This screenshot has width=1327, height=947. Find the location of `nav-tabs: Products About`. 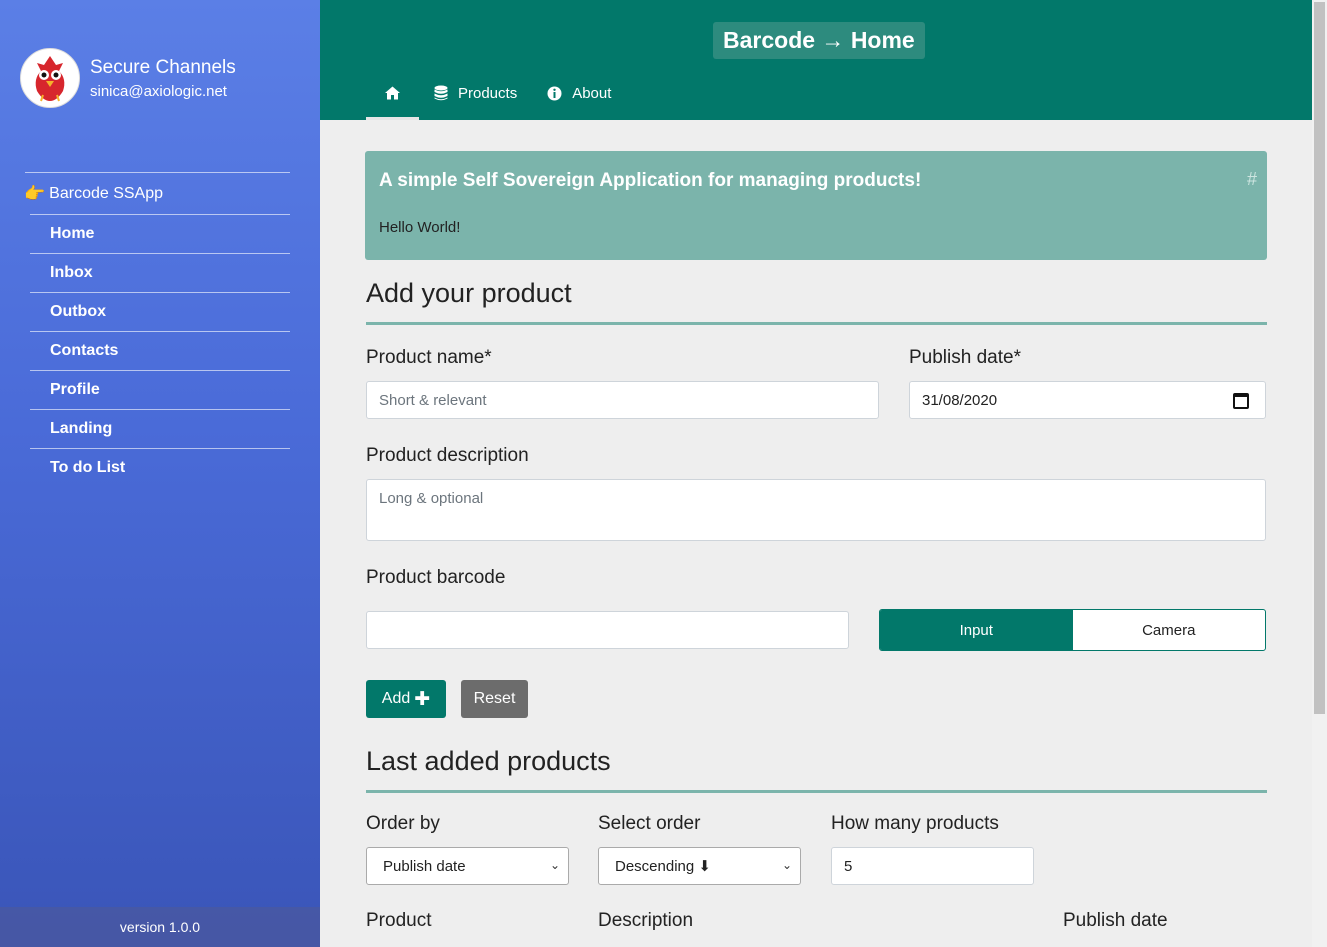

nav-tabs: Products About is located at coordinates (496, 94).